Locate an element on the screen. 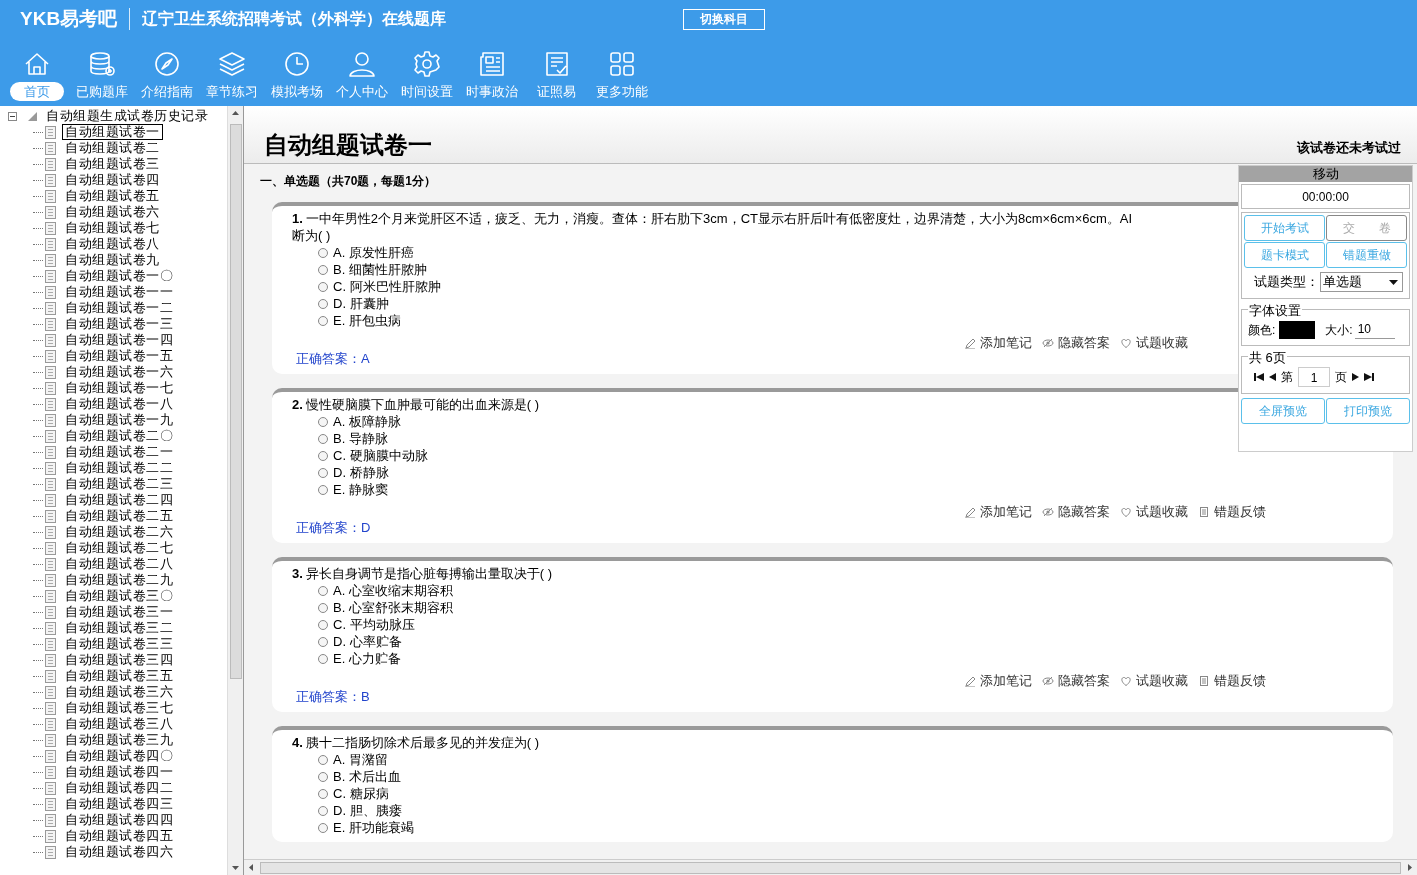  tree-item: 自动组题试卷四一 is located at coordinates (119, 772).